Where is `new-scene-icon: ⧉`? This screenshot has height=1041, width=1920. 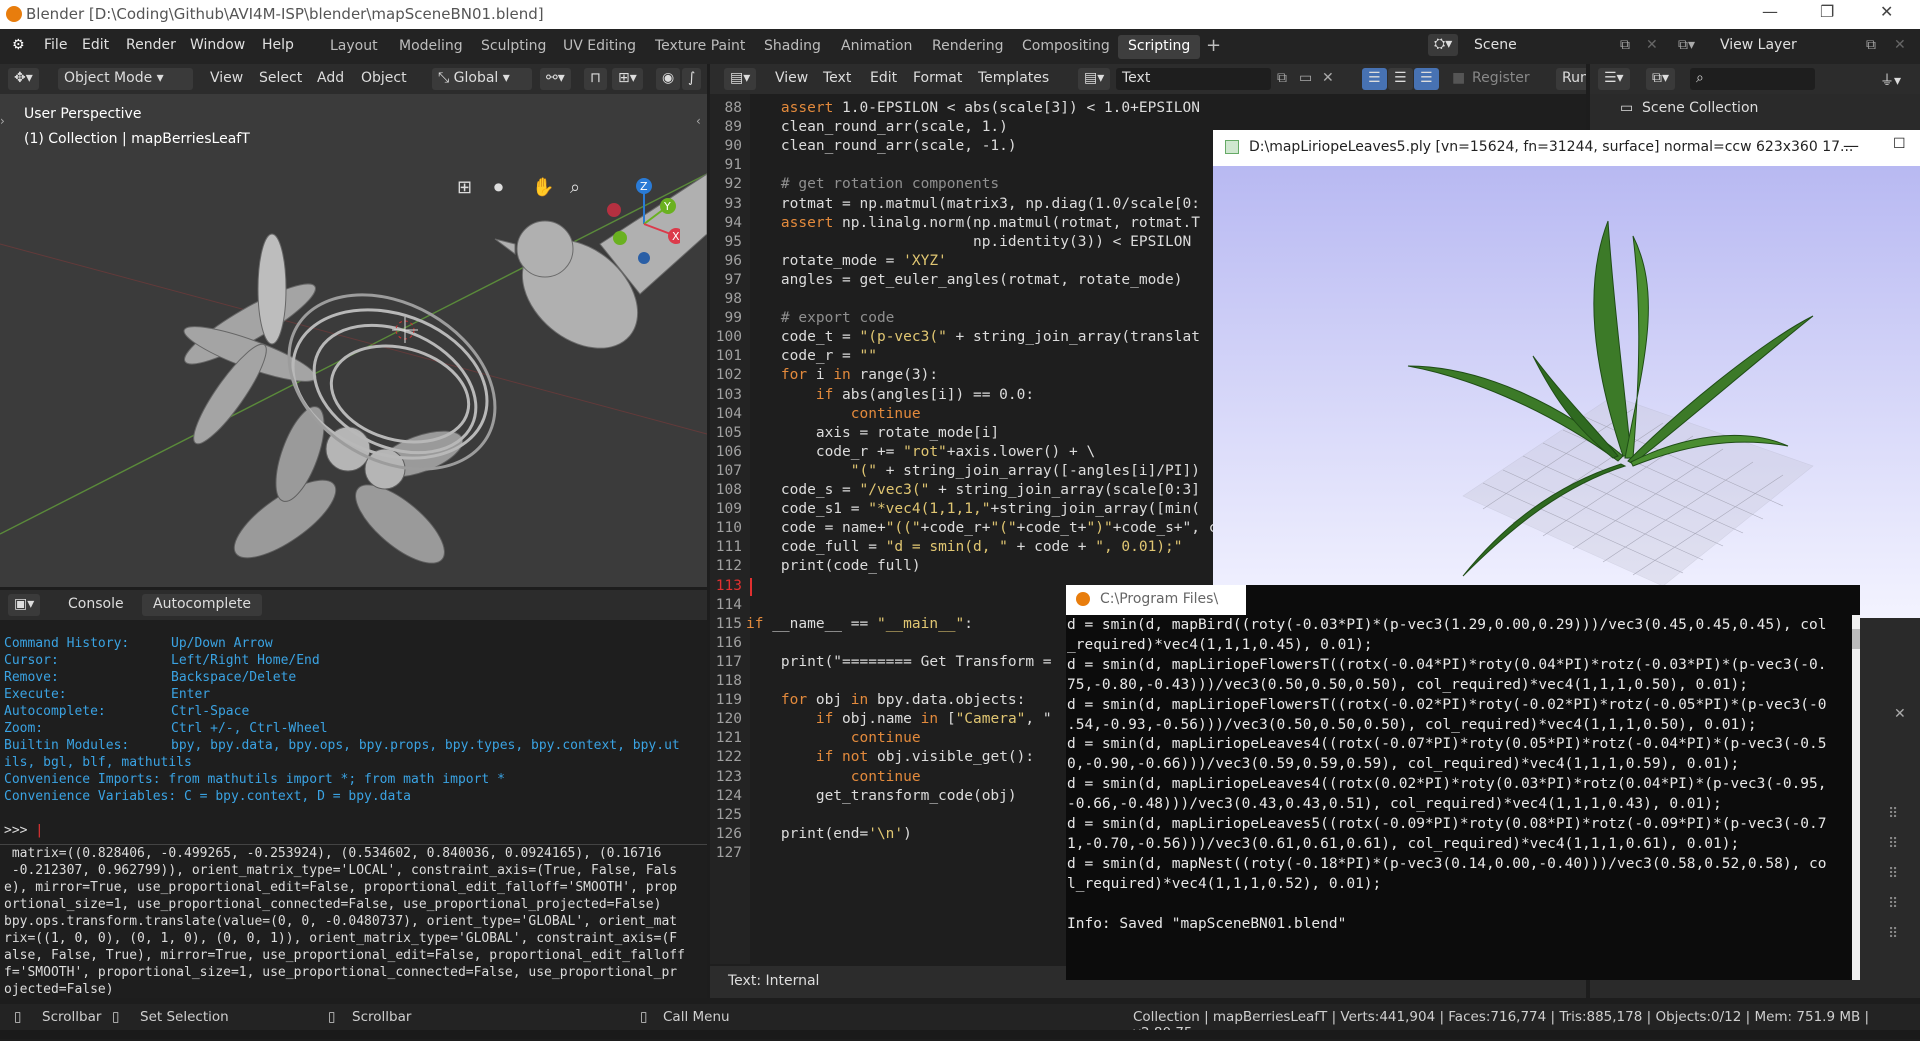
new-scene-icon: ⧉ is located at coordinates (1625, 45).